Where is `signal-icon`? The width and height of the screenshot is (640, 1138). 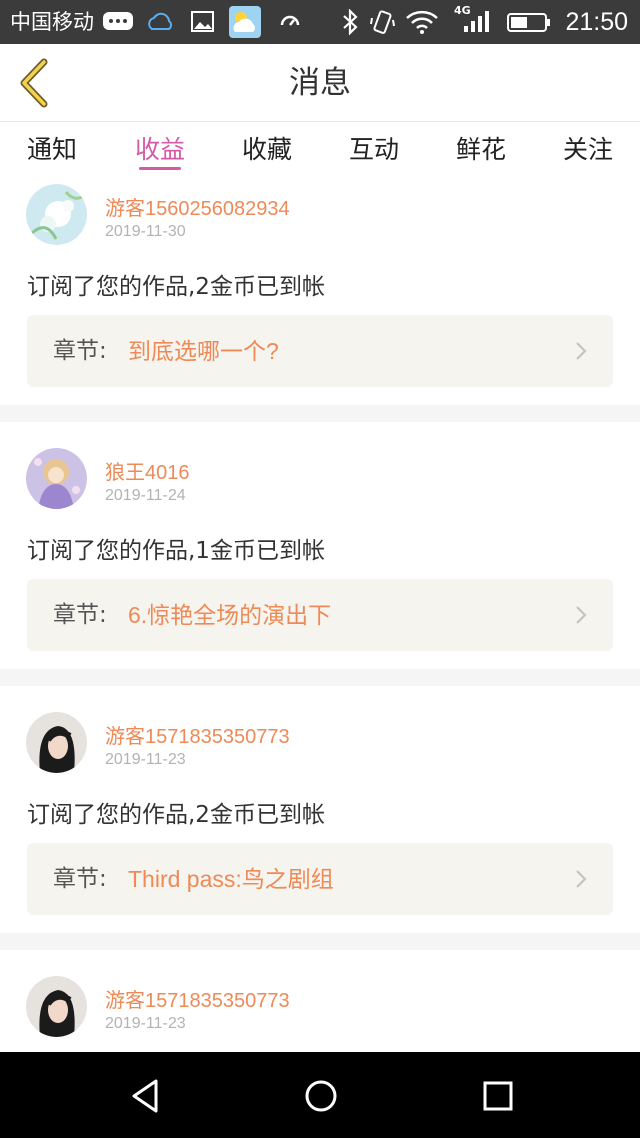
signal-icon is located at coordinates (475, 22).